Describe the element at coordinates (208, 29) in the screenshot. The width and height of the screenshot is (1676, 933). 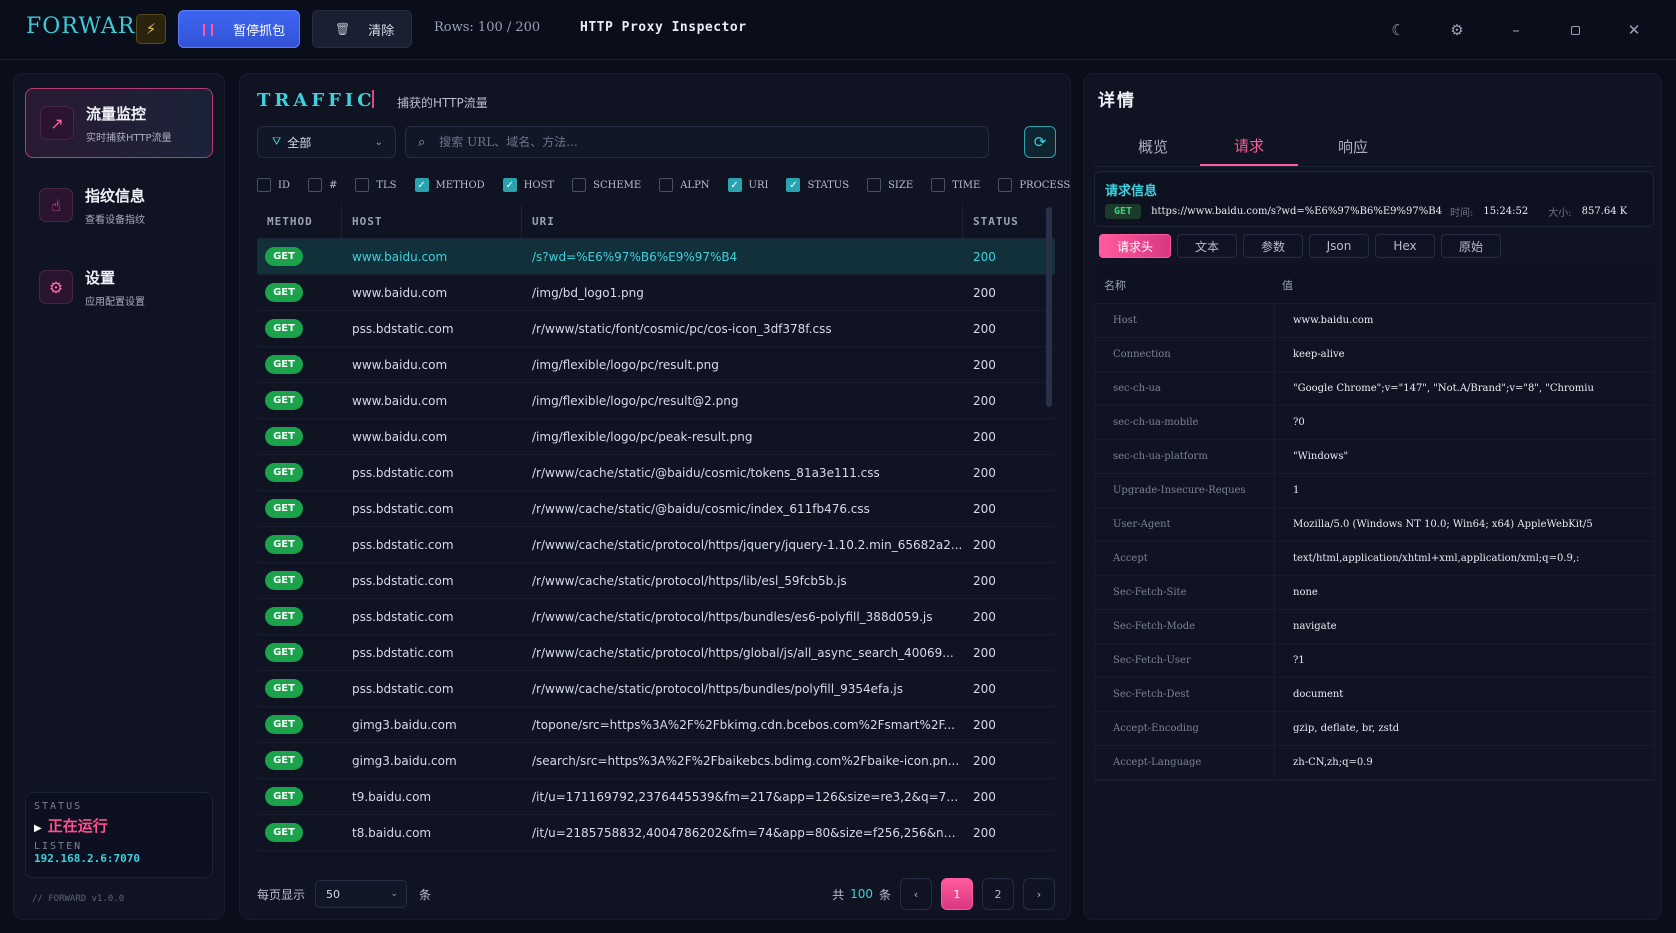
I see `pause-icon: ❙❙` at that location.